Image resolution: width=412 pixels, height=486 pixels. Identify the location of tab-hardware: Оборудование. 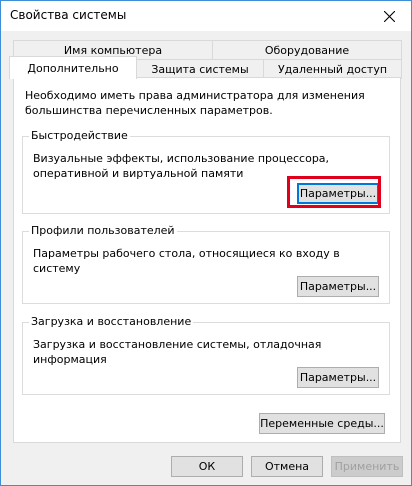
(307, 50).